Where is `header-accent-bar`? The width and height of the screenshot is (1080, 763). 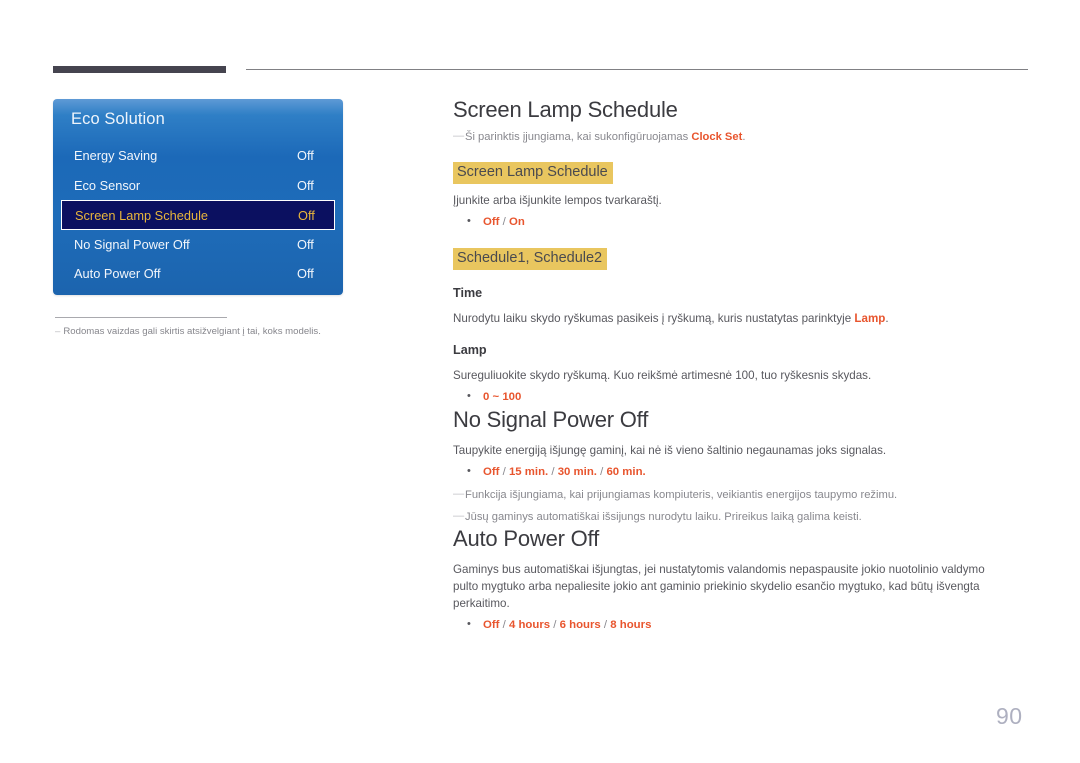 header-accent-bar is located at coordinates (139, 69).